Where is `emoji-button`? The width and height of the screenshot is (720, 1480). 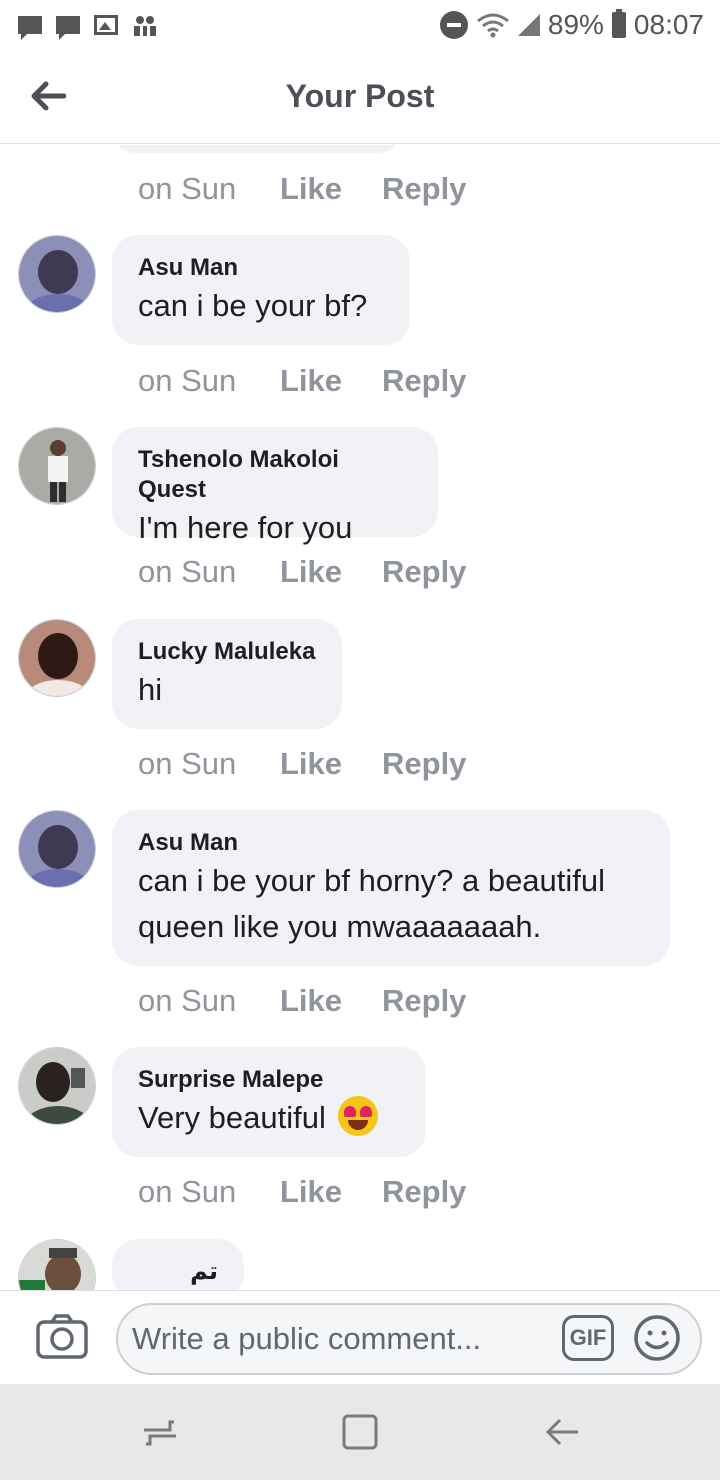 emoji-button is located at coordinates (657, 1338).